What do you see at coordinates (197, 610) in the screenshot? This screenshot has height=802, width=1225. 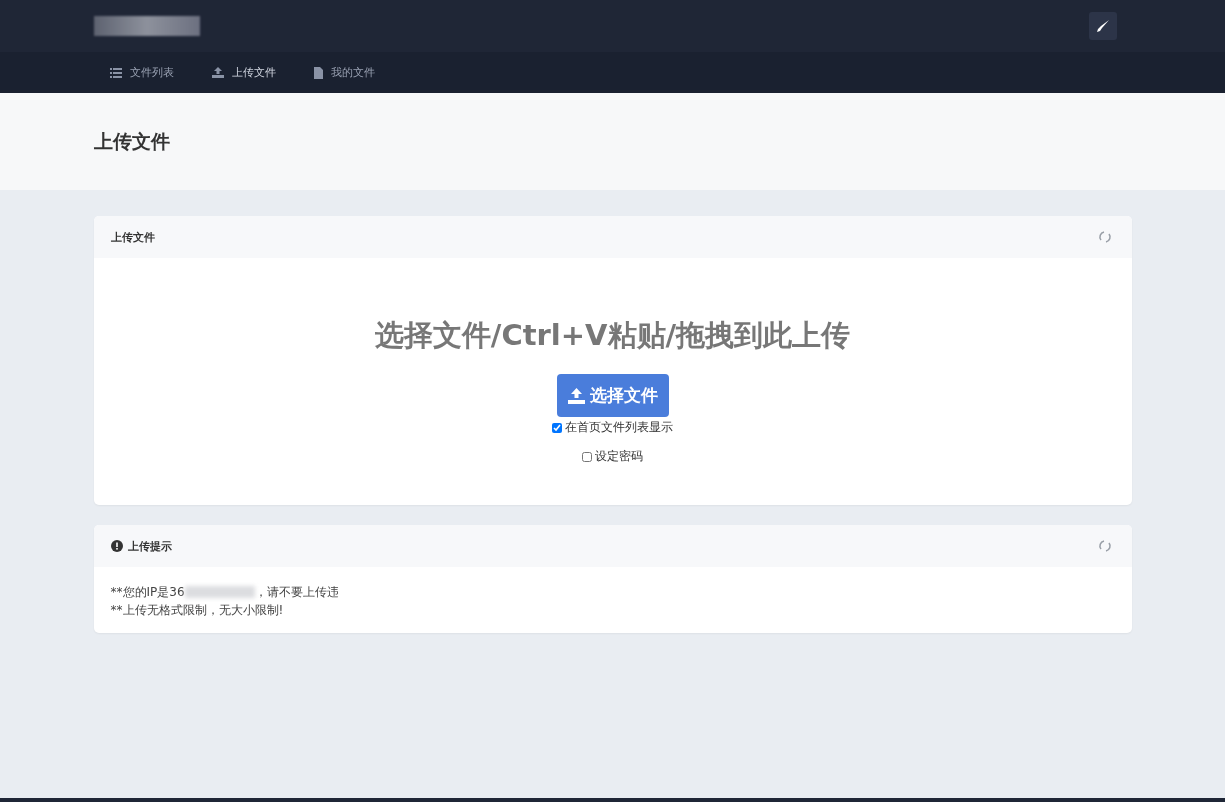 I see `tip-text: **上传无格式限制，无大小限制!` at bounding box center [197, 610].